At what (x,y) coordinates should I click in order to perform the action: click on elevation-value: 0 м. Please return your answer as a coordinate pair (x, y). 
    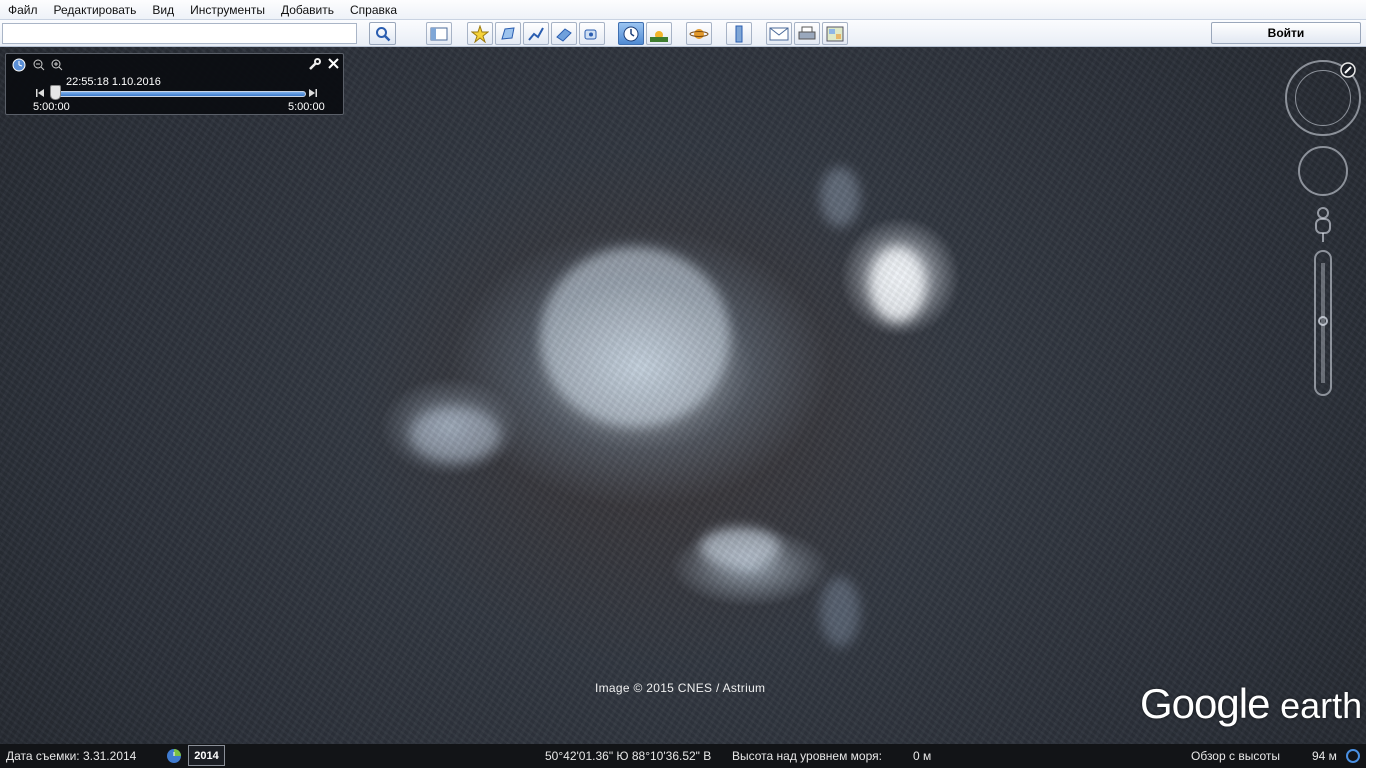
    Looking at the image, I should click on (922, 756).